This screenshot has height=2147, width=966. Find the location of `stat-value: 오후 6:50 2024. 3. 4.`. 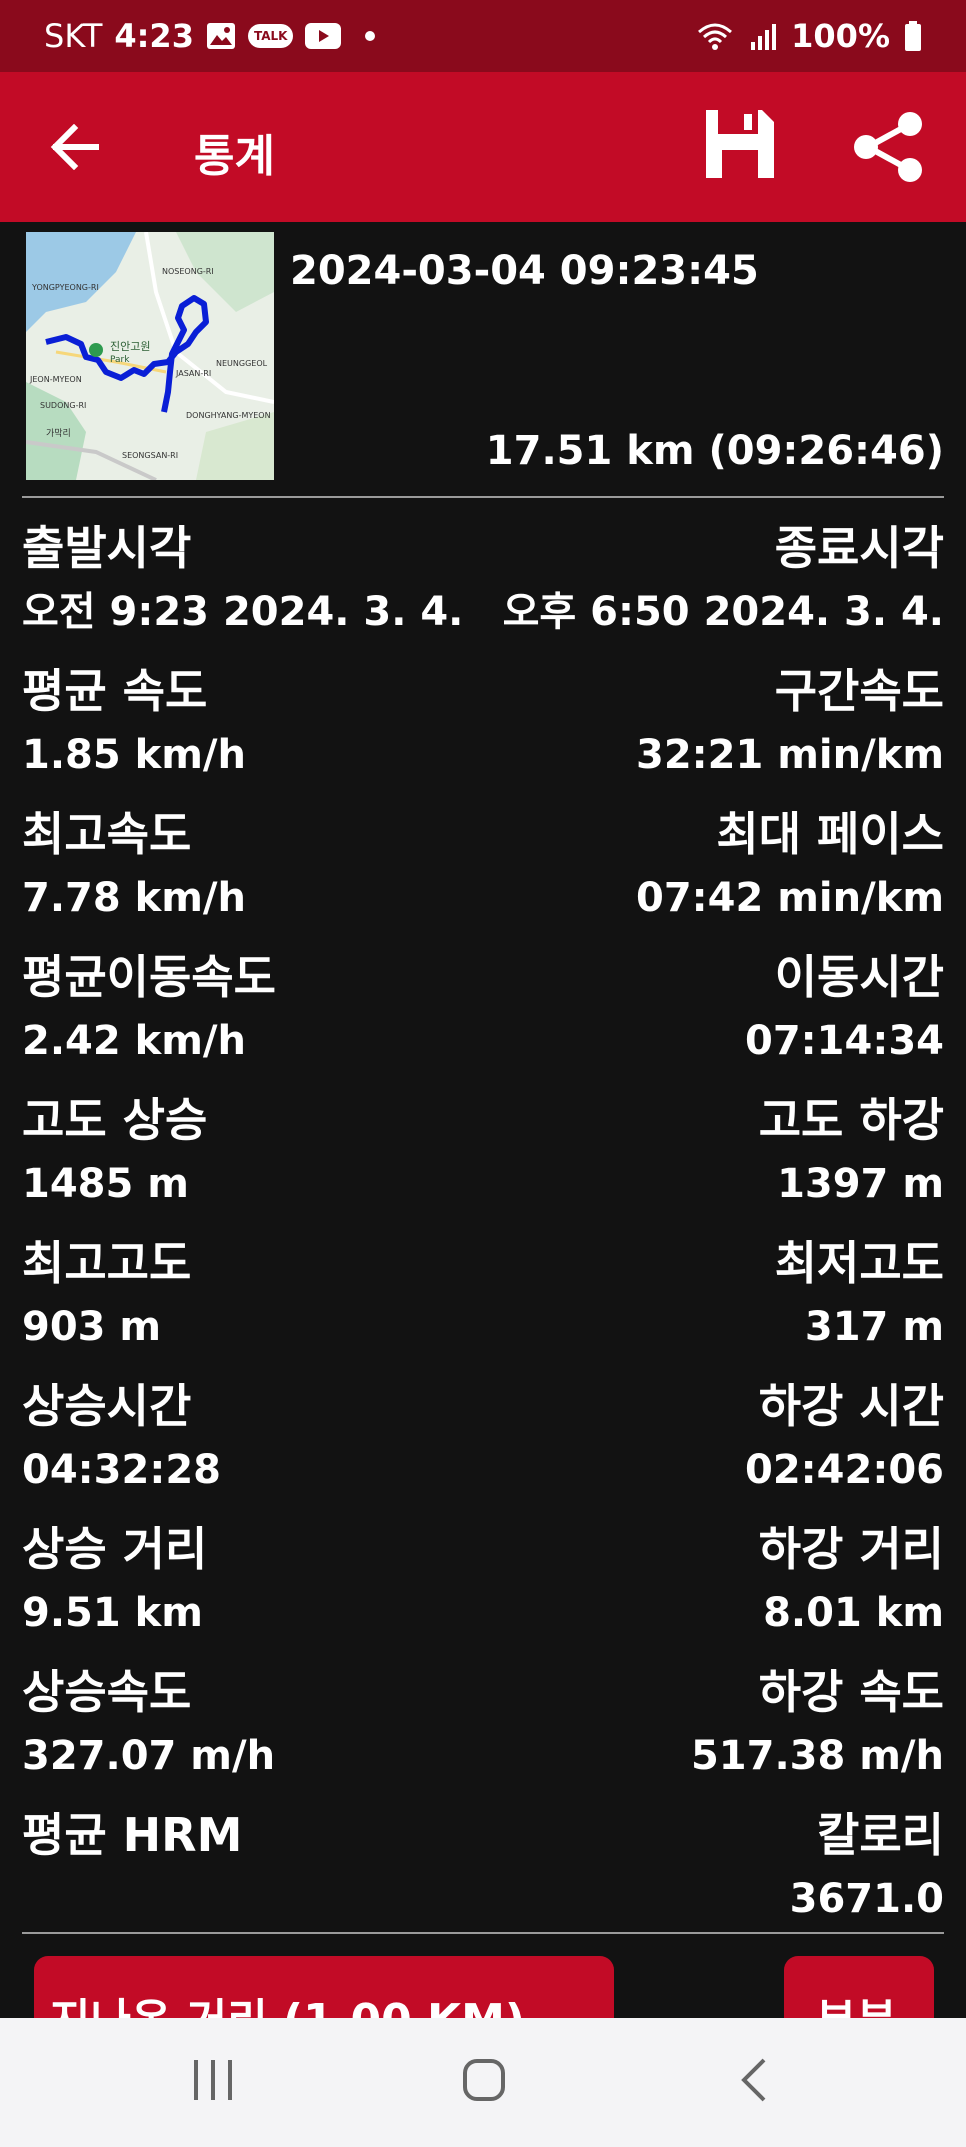

stat-value: 오후 6:50 2024. 3. 4. is located at coordinates (723, 612).